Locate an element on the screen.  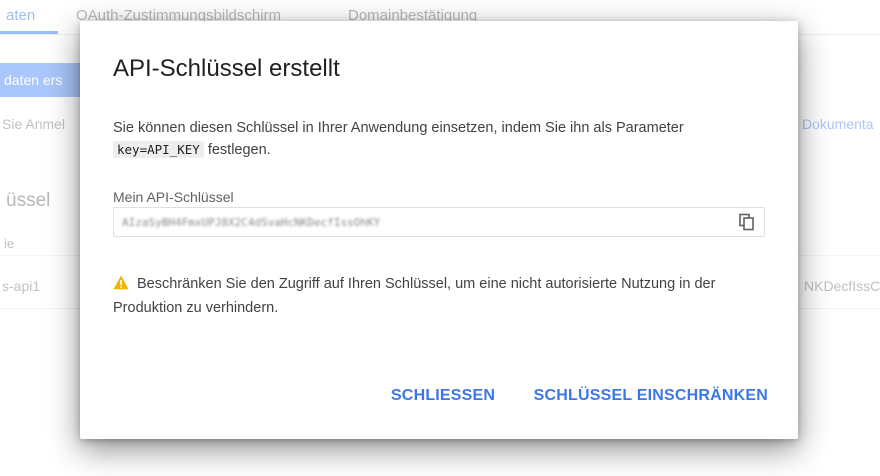
restrict-key-button: SCHLÜSSEL EINSCHRÄNKEN is located at coordinates (651, 396).